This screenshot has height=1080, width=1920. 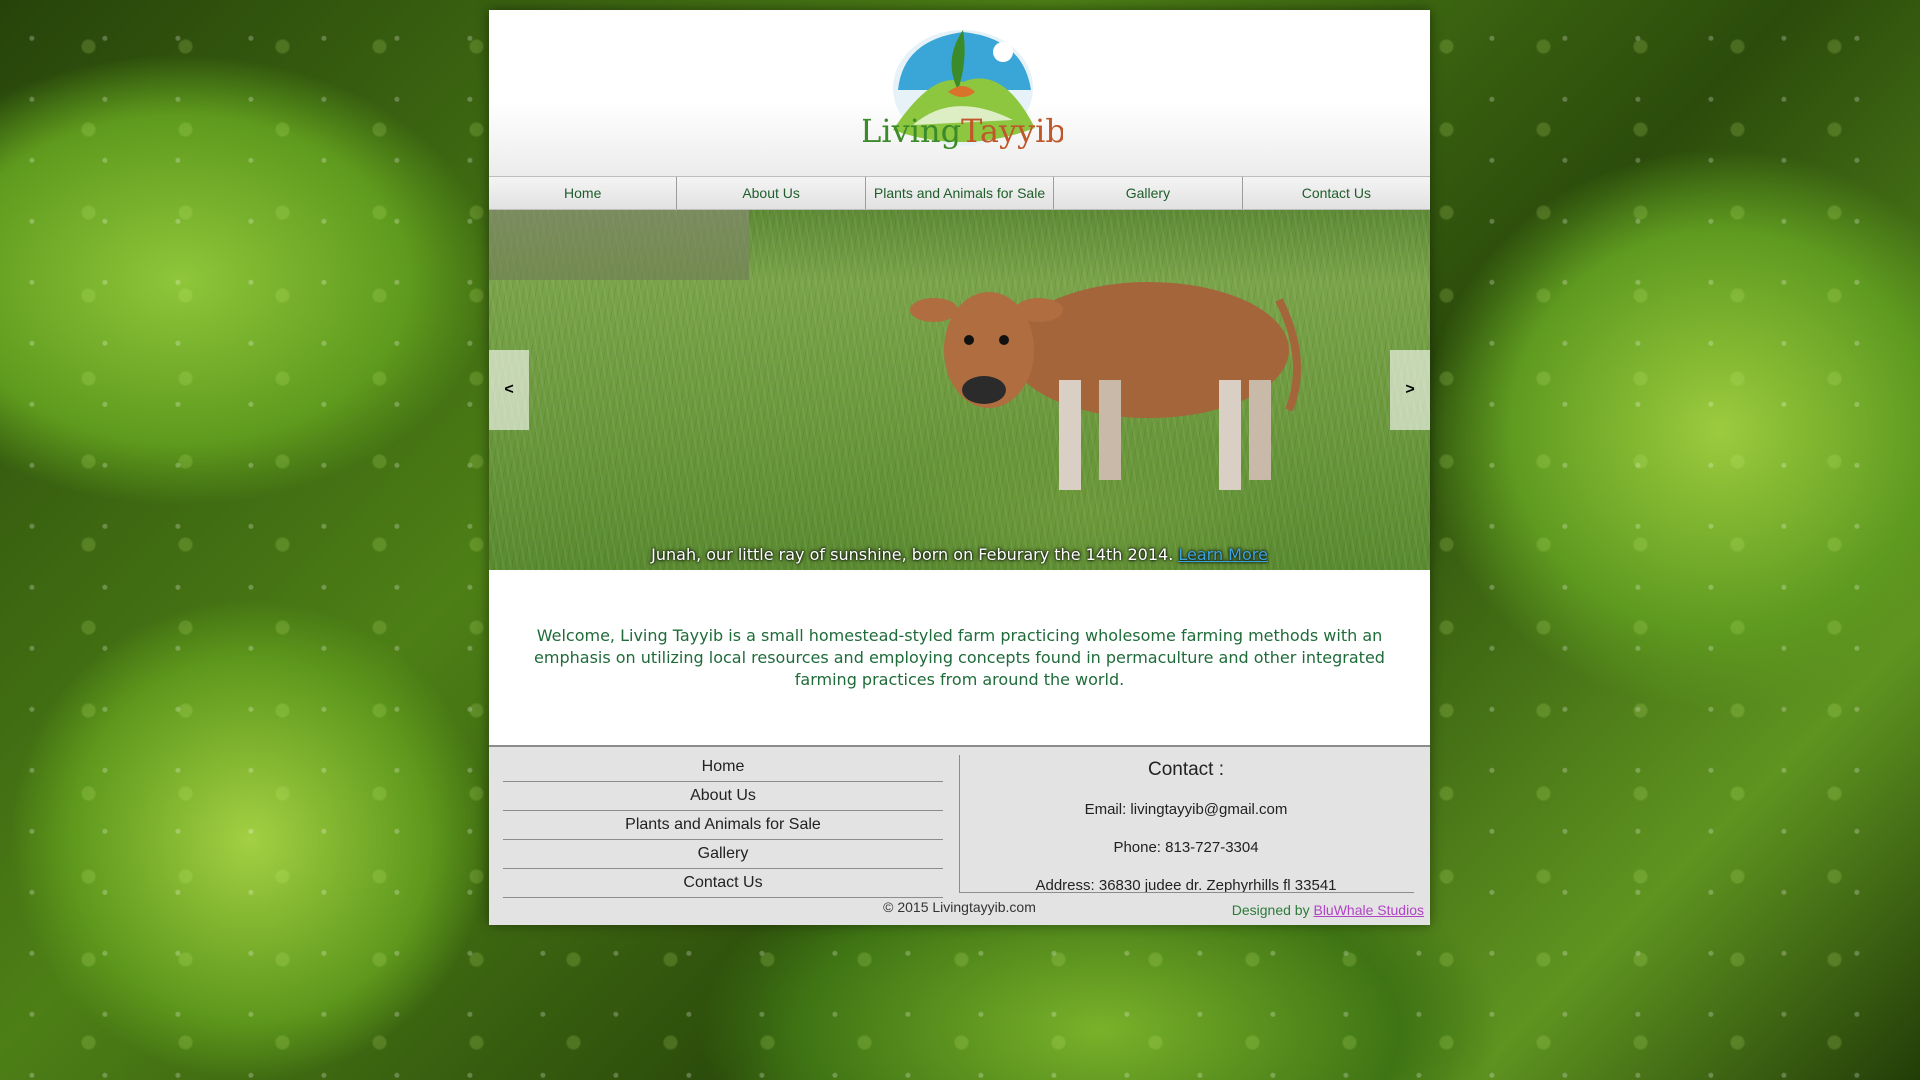 I want to click on designed-by: Designed by BluWhale Studios, so click(x=1328, y=910).